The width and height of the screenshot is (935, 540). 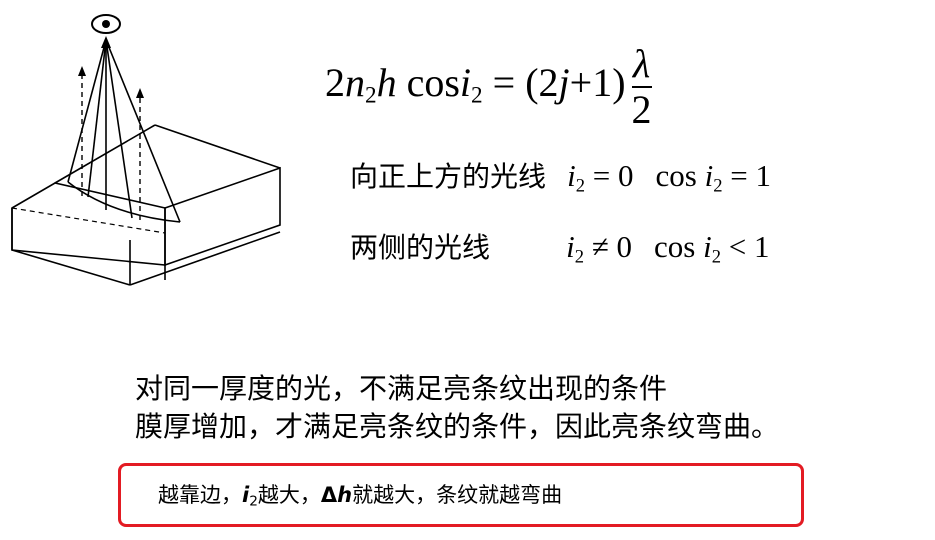 What do you see at coordinates (124, 202) in the screenshot?
I see `cone-base-arc` at bounding box center [124, 202].